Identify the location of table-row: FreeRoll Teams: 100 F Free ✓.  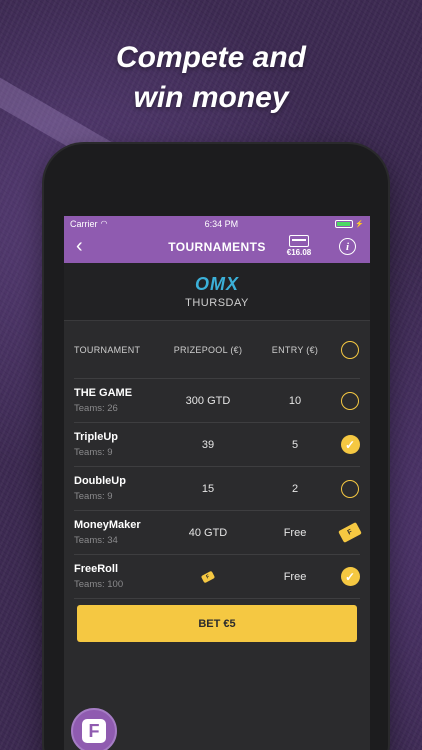
(217, 577).